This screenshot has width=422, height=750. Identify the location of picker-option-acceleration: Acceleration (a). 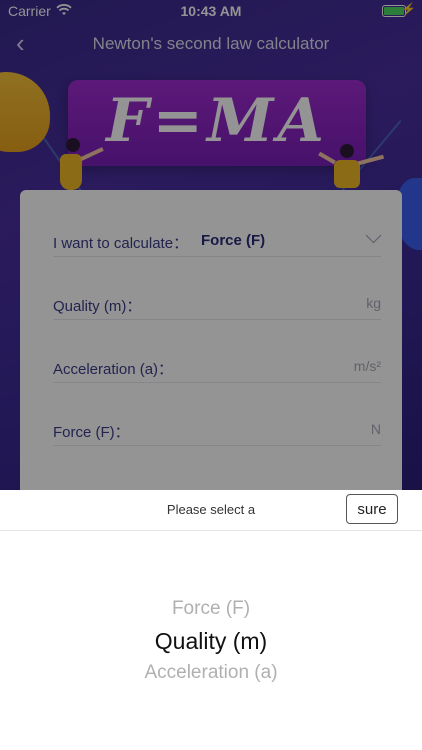
(211, 673).